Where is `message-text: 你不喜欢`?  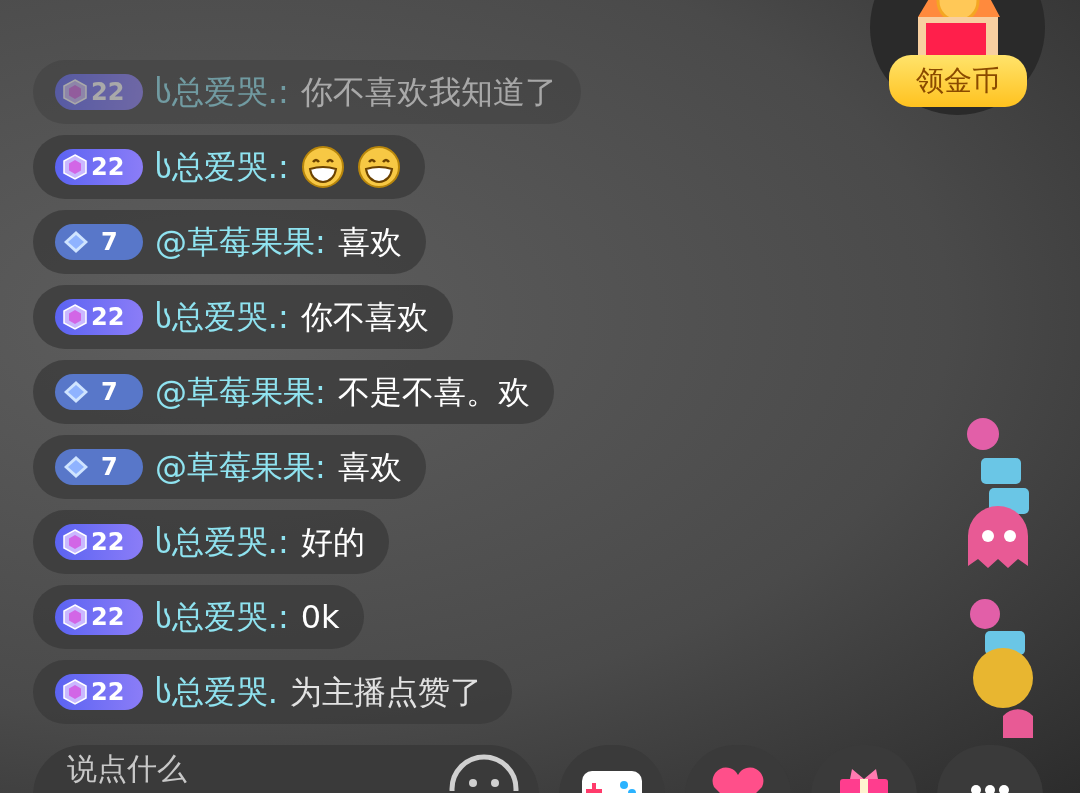
message-text: 你不喜欢 is located at coordinates (364, 317).